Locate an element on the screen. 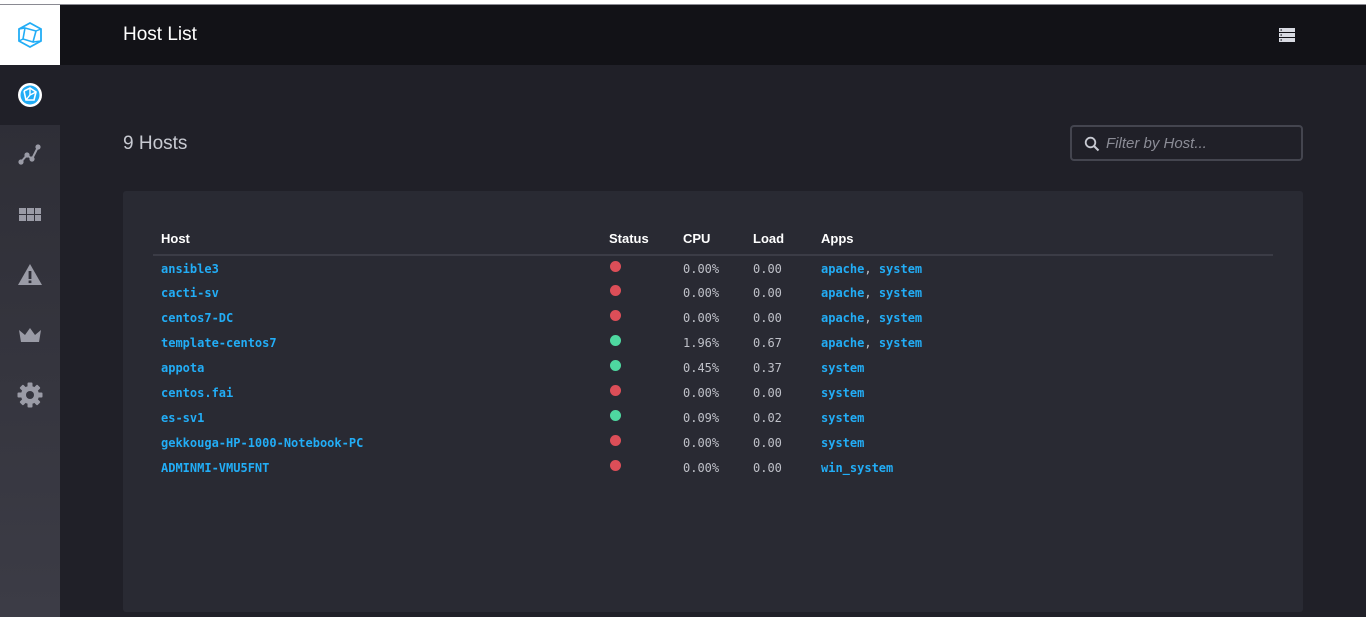 The height and width of the screenshot is (617, 1366). source-menu-button is located at coordinates (1287, 35).